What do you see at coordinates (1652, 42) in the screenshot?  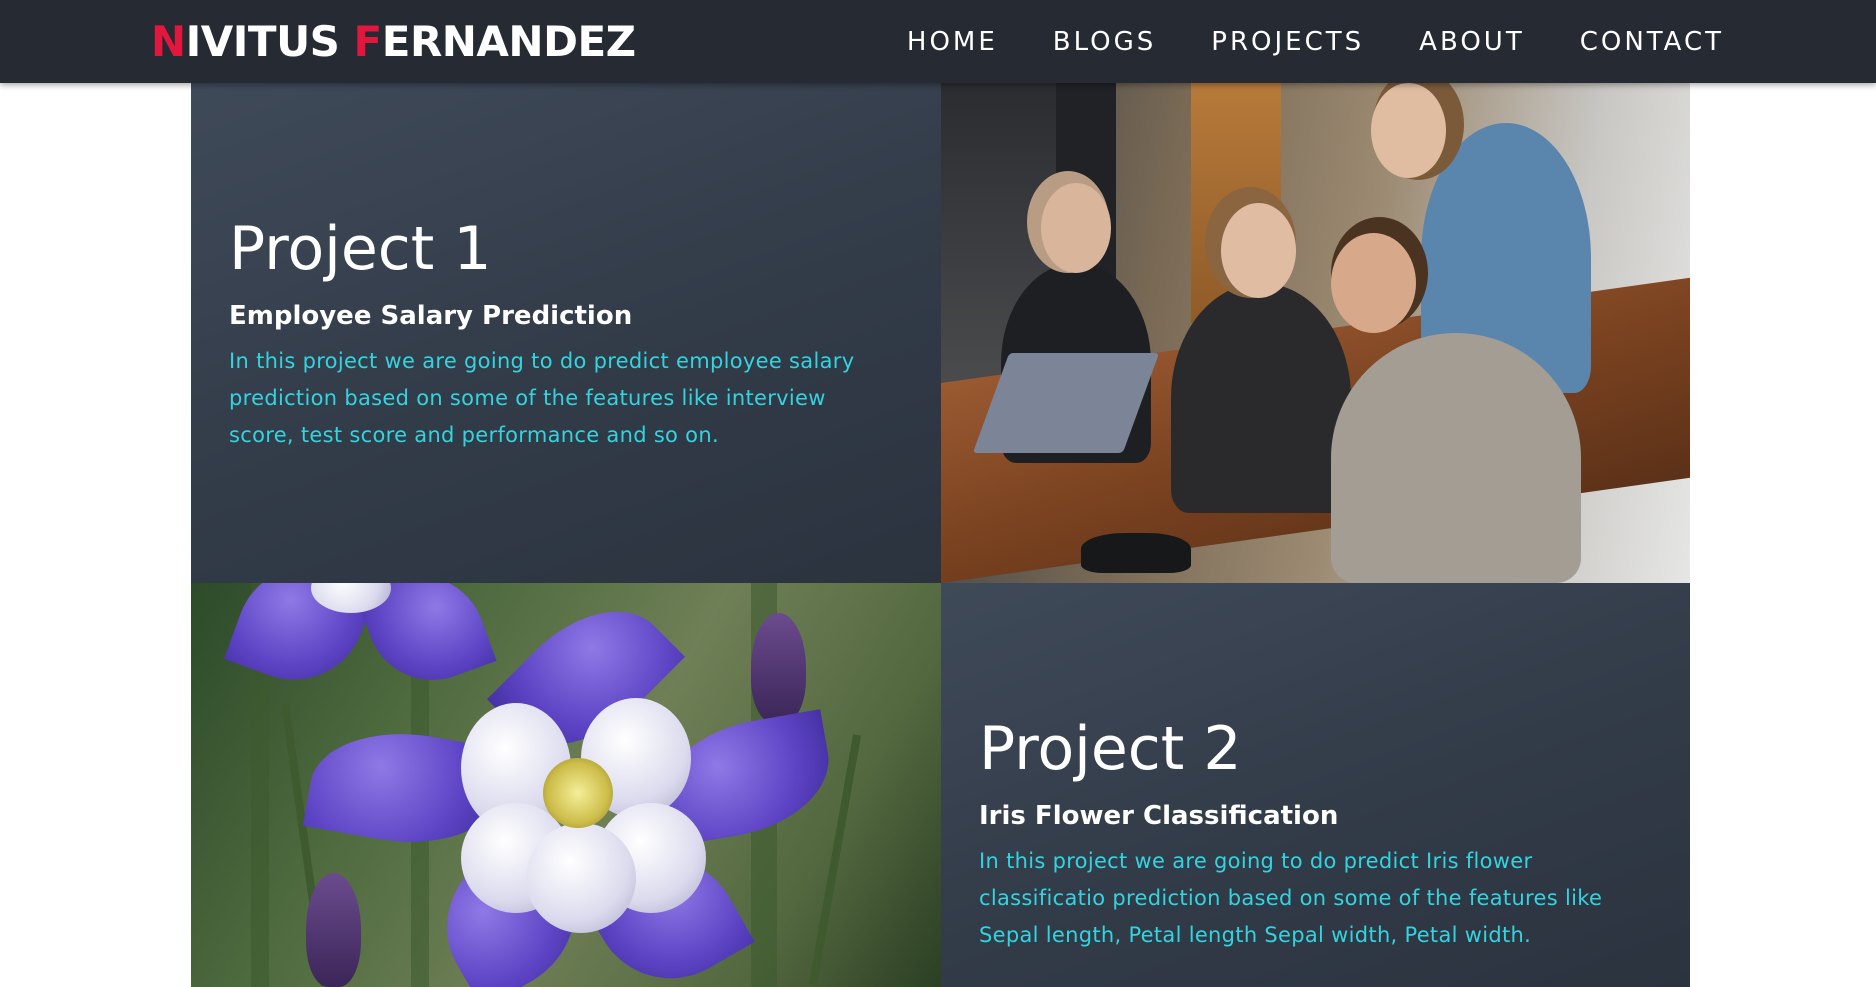 I see `nav-contact: CONTACT` at bounding box center [1652, 42].